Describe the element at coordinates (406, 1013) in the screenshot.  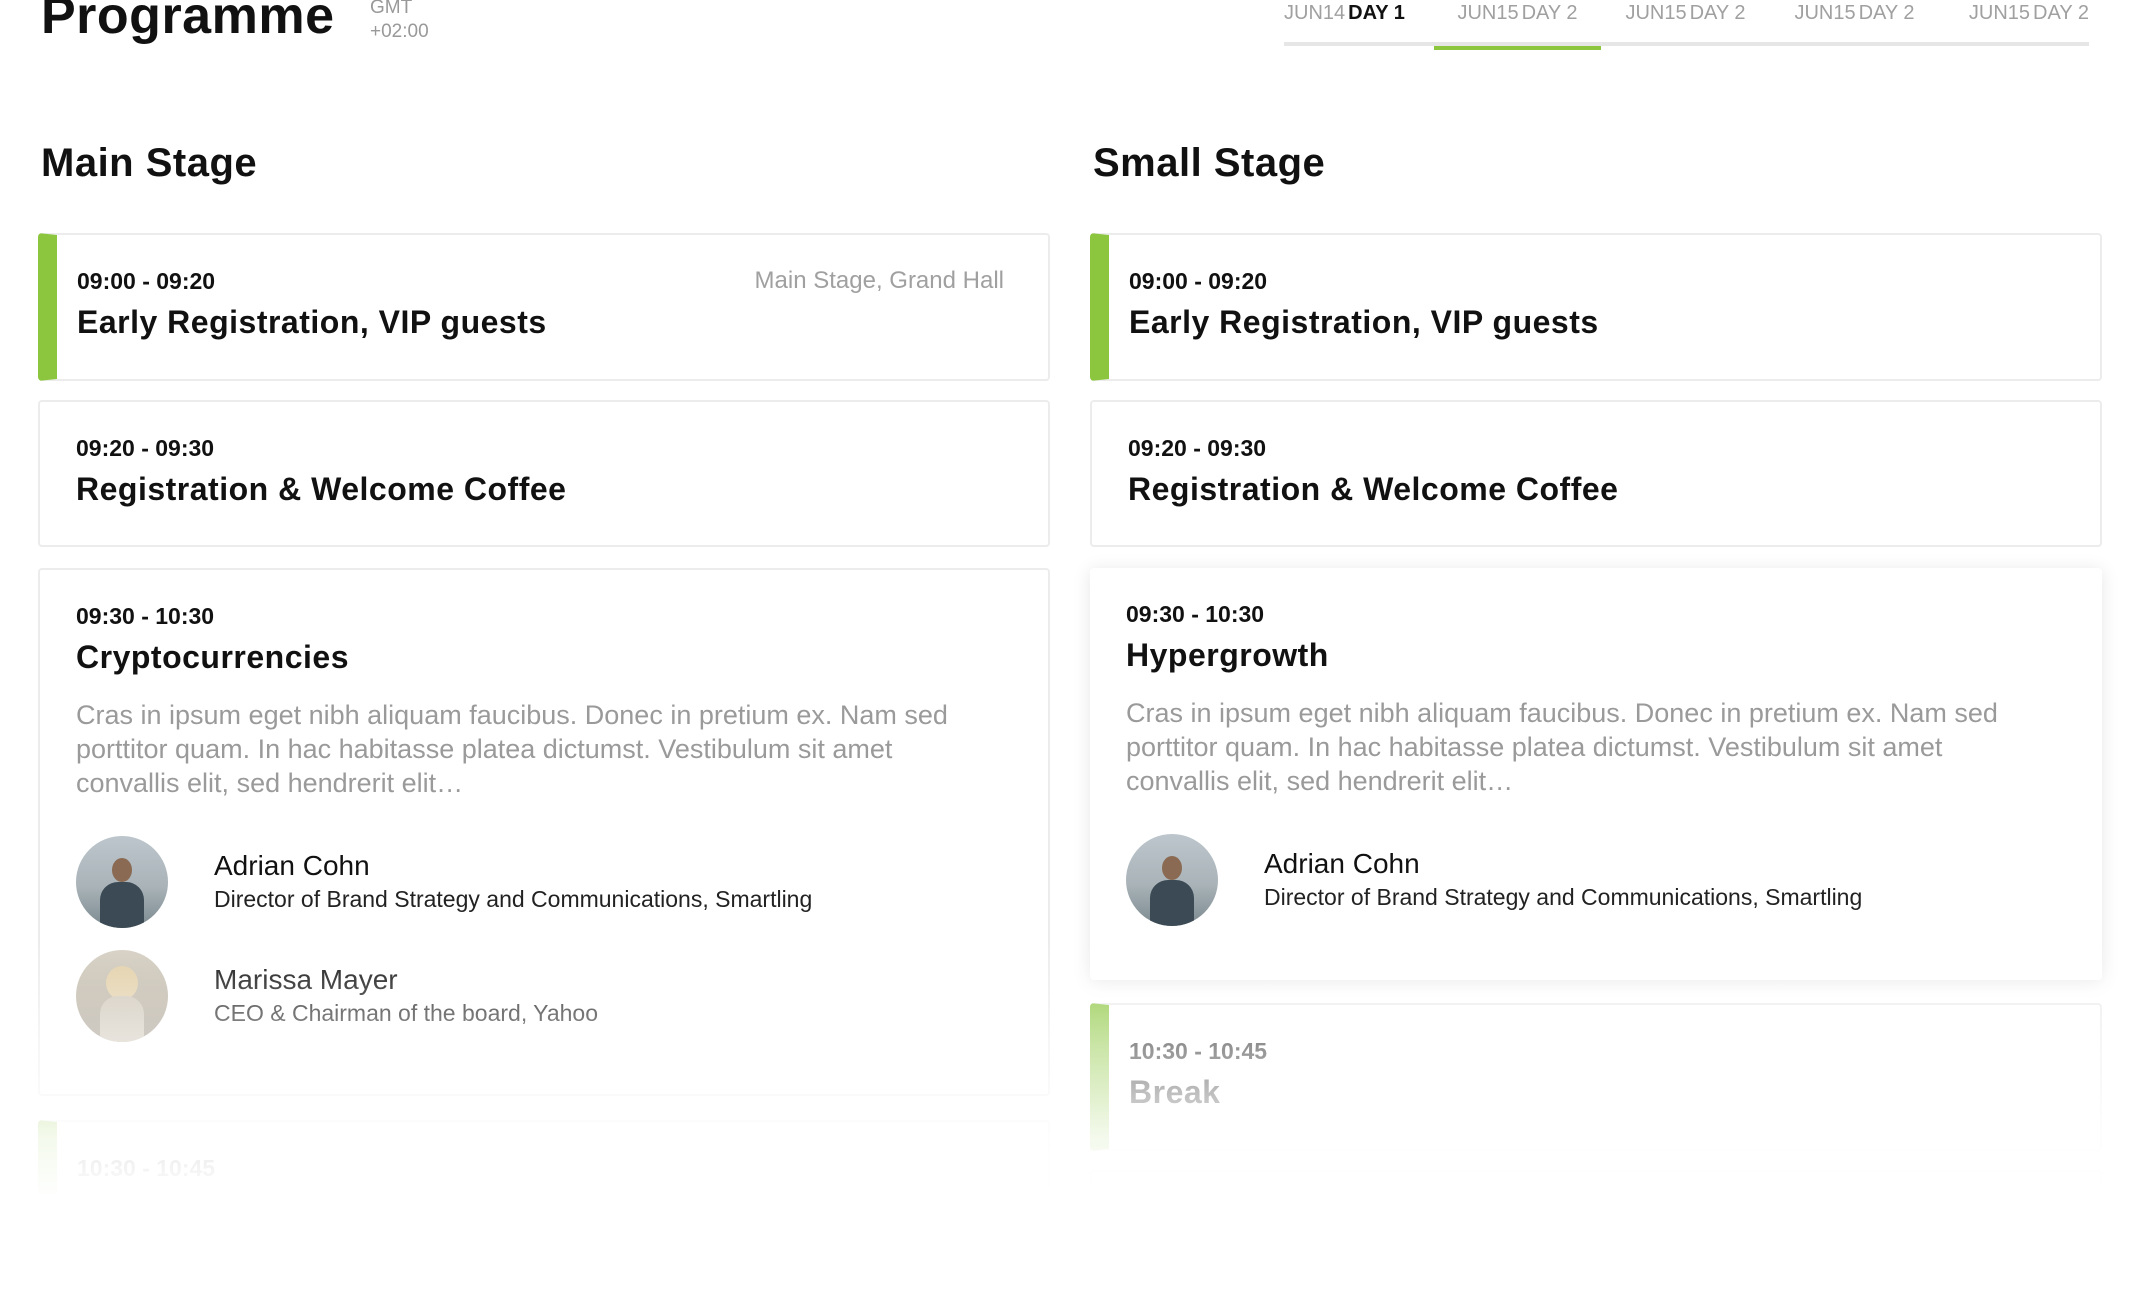
I see `speaker-role: CEO & Chairman of the board, Yahoo` at that location.